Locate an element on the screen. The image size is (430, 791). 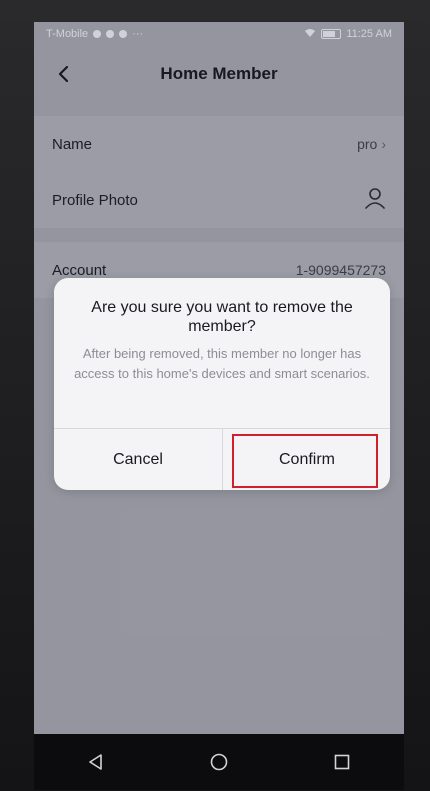
confirm-button: Confirm is located at coordinates (306, 459).